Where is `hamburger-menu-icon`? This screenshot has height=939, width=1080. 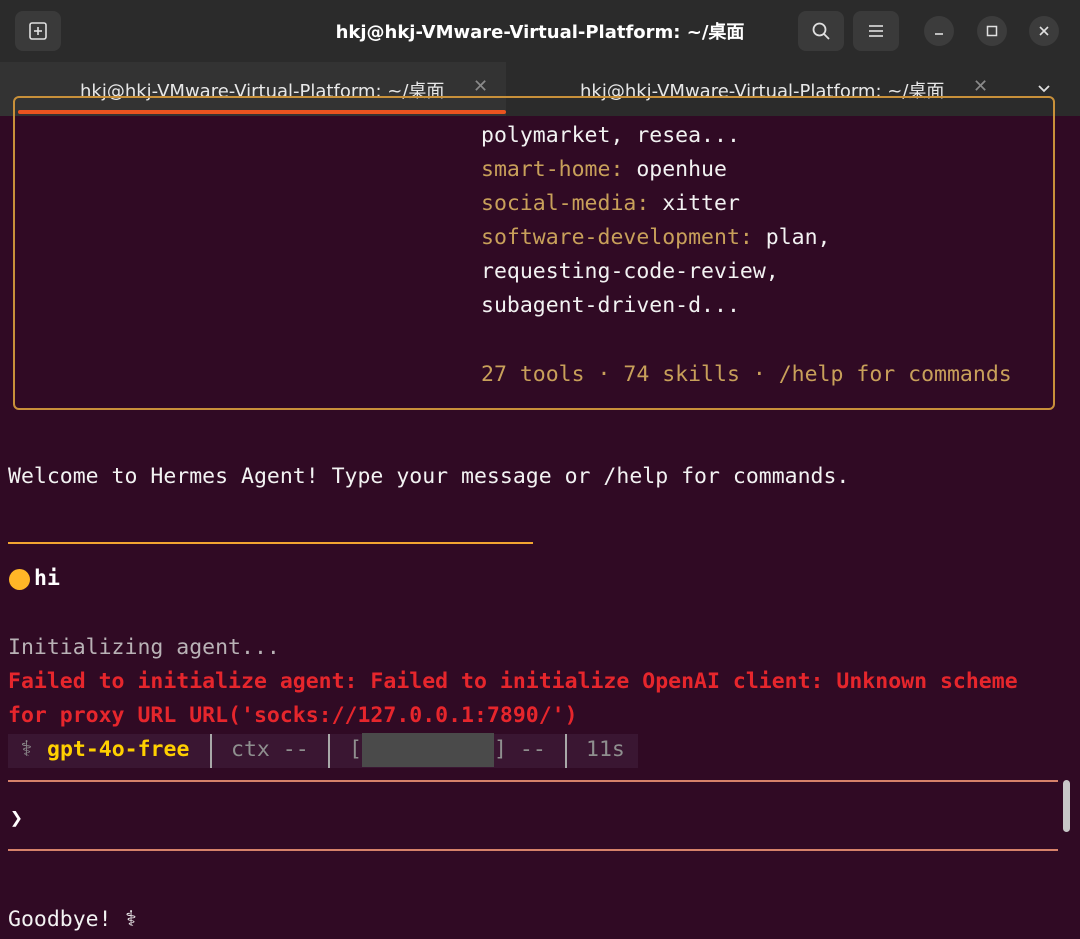 hamburger-menu-icon is located at coordinates (876, 31).